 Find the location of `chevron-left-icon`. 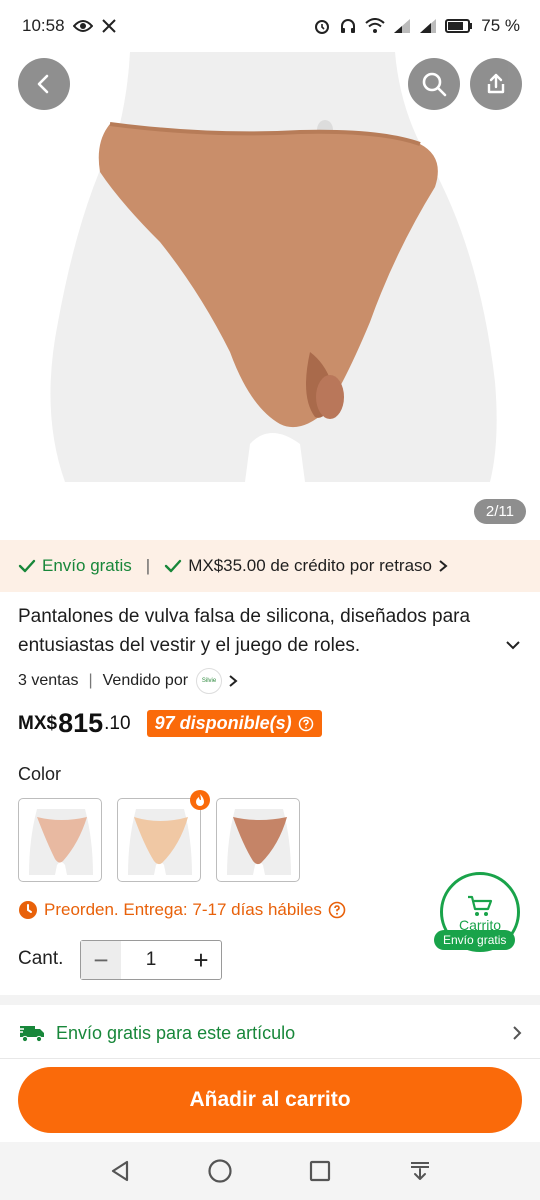

chevron-left-icon is located at coordinates (43, 84).